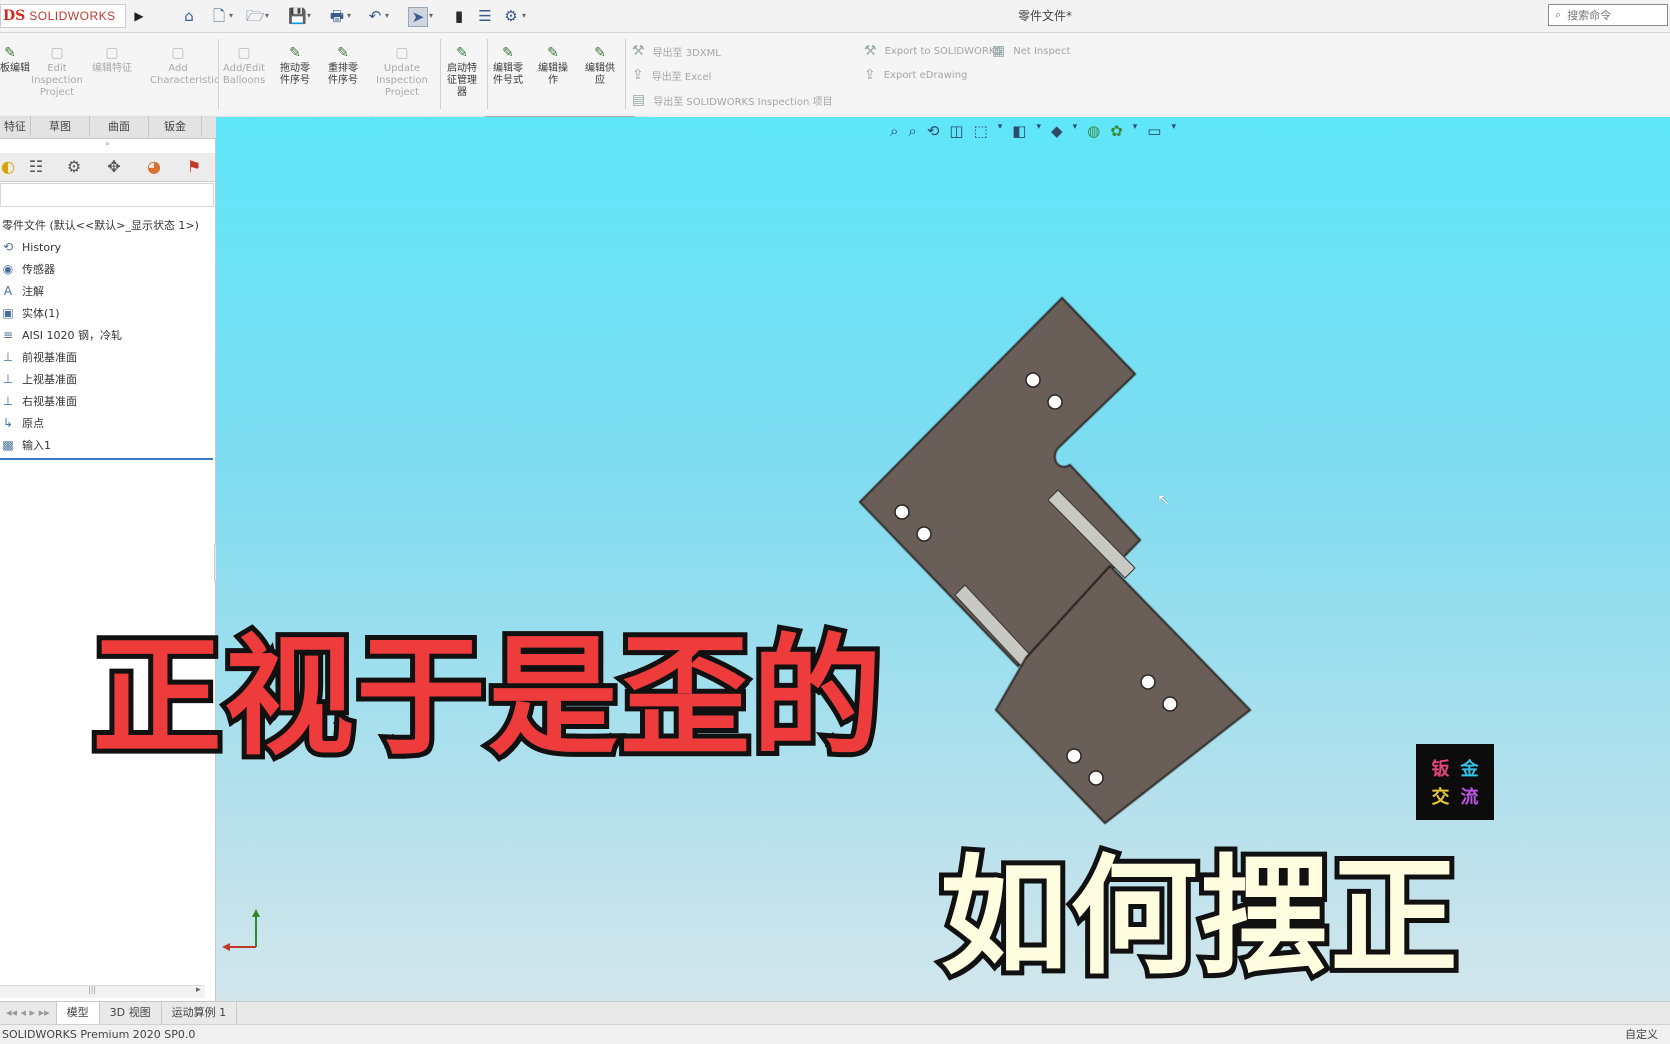 The width and height of the screenshot is (1670, 1044). Describe the element at coordinates (8, 247) in the screenshot. I see `history-icon: ⟲` at that location.